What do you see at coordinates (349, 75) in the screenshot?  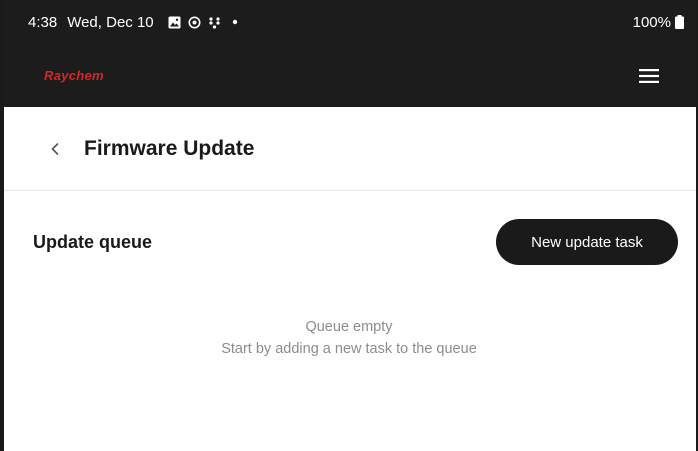 I see `app-header: Raychem` at bounding box center [349, 75].